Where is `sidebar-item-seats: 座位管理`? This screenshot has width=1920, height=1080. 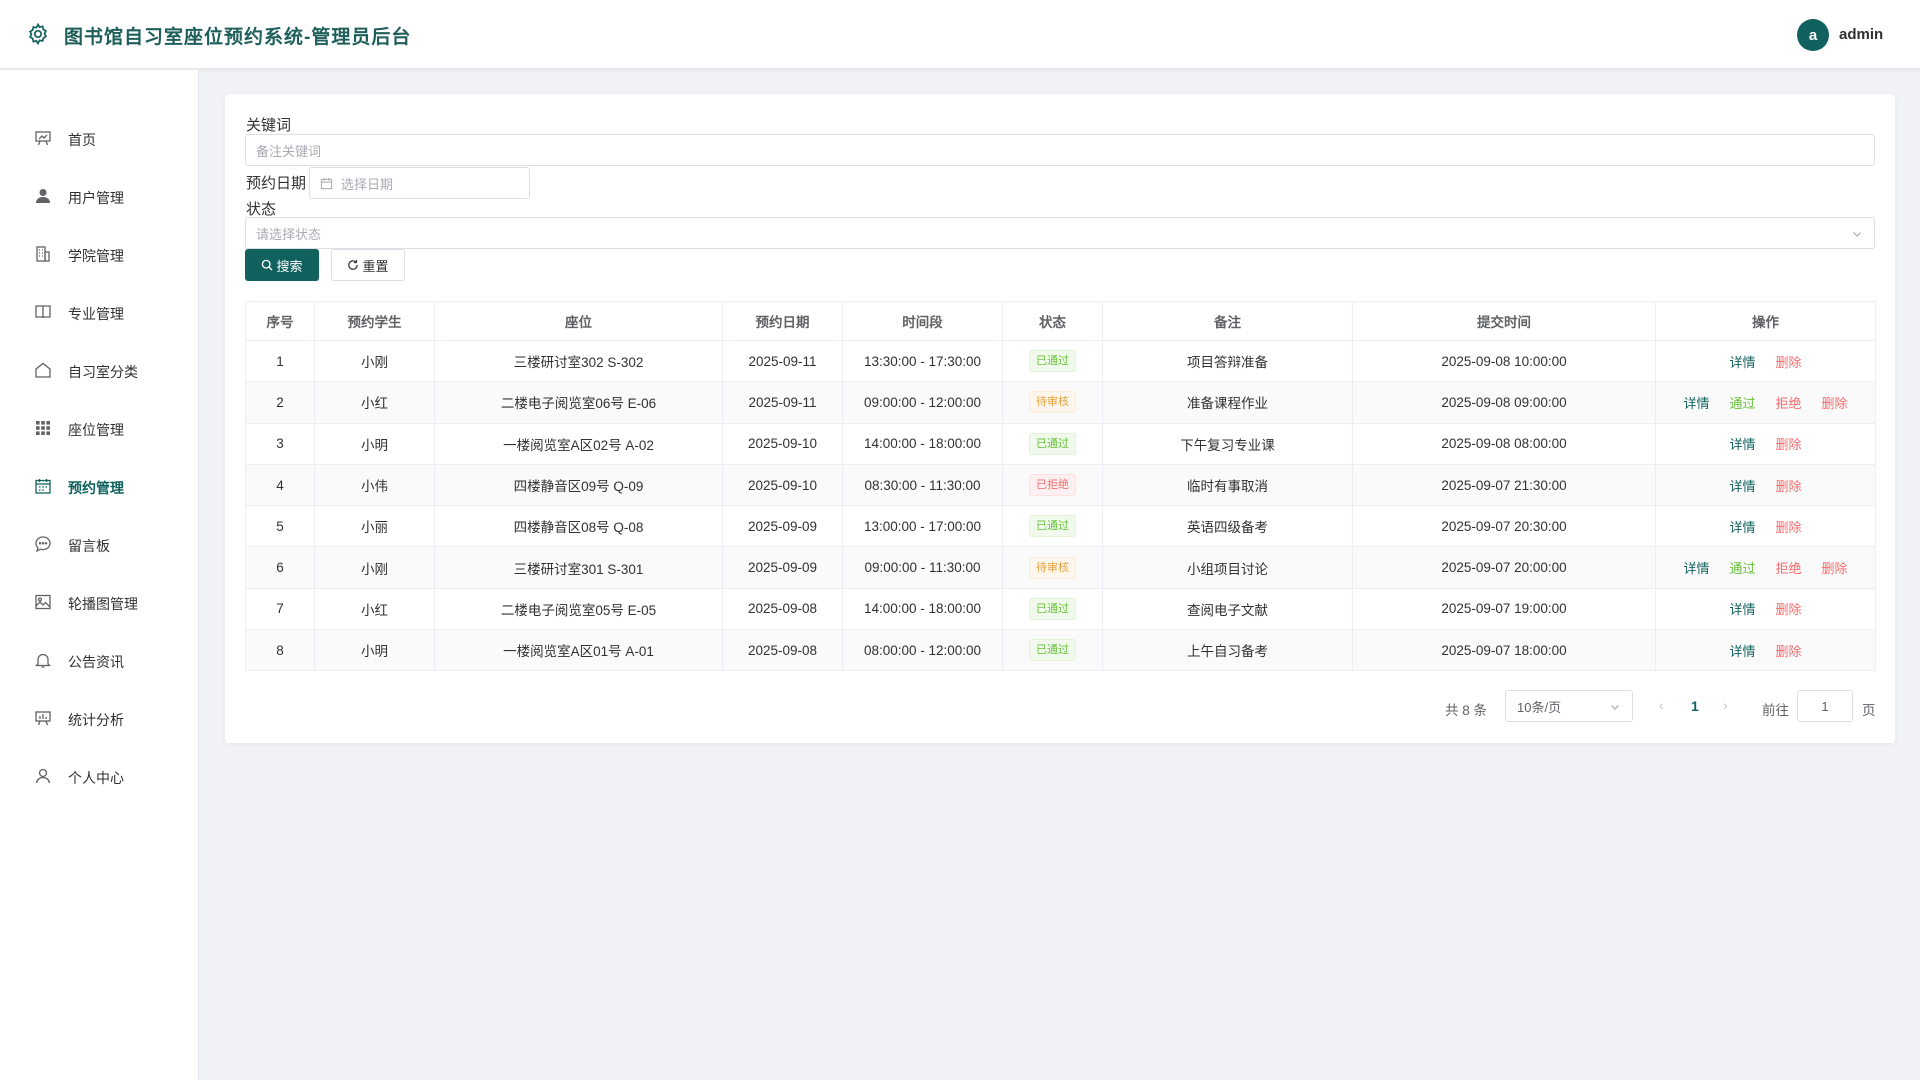 sidebar-item-seats: 座位管理 is located at coordinates (99, 428).